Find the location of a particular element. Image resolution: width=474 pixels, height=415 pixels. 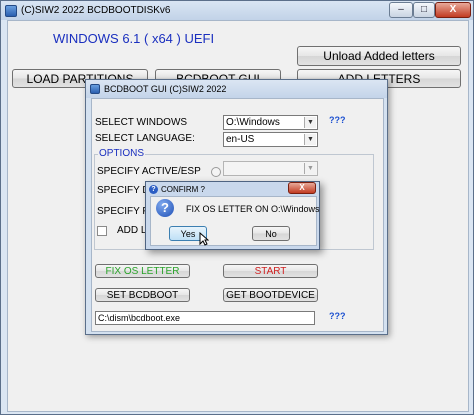

select-windows-dropdown: O:\Windows ▼ is located at coordinates (270, 122).